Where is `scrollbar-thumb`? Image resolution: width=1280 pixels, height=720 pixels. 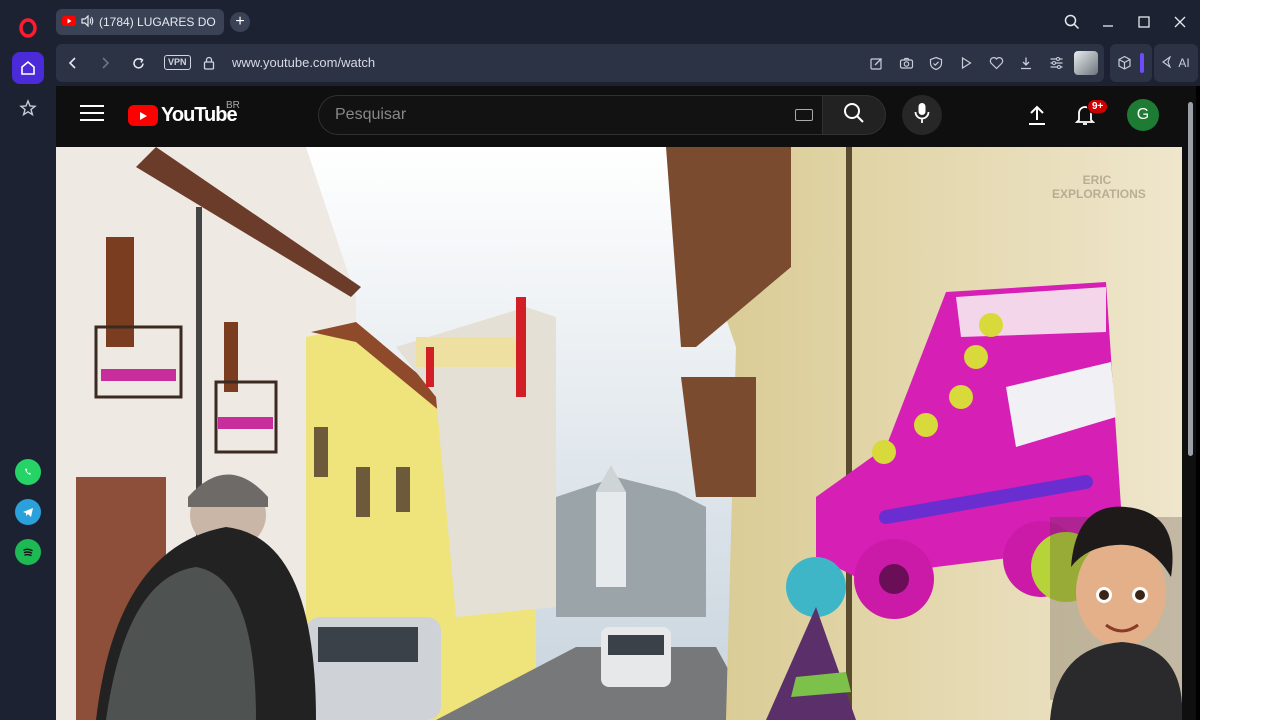
scrollbar-thumb is located at coordinates (1190, 279).